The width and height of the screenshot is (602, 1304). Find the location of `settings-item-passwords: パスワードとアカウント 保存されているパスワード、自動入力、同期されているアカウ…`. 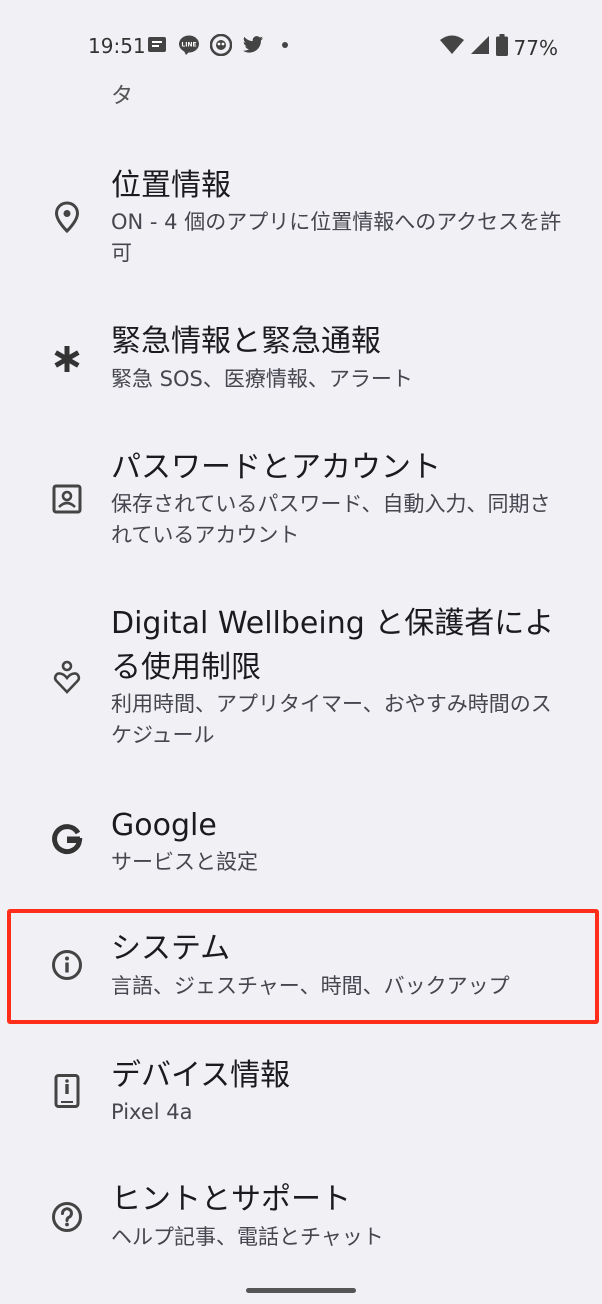

settings-item-passwords: パスワードとアカウント 保存されているパスワード、自動入力、同期されているアカウ… is located at coordinates (301, 504).